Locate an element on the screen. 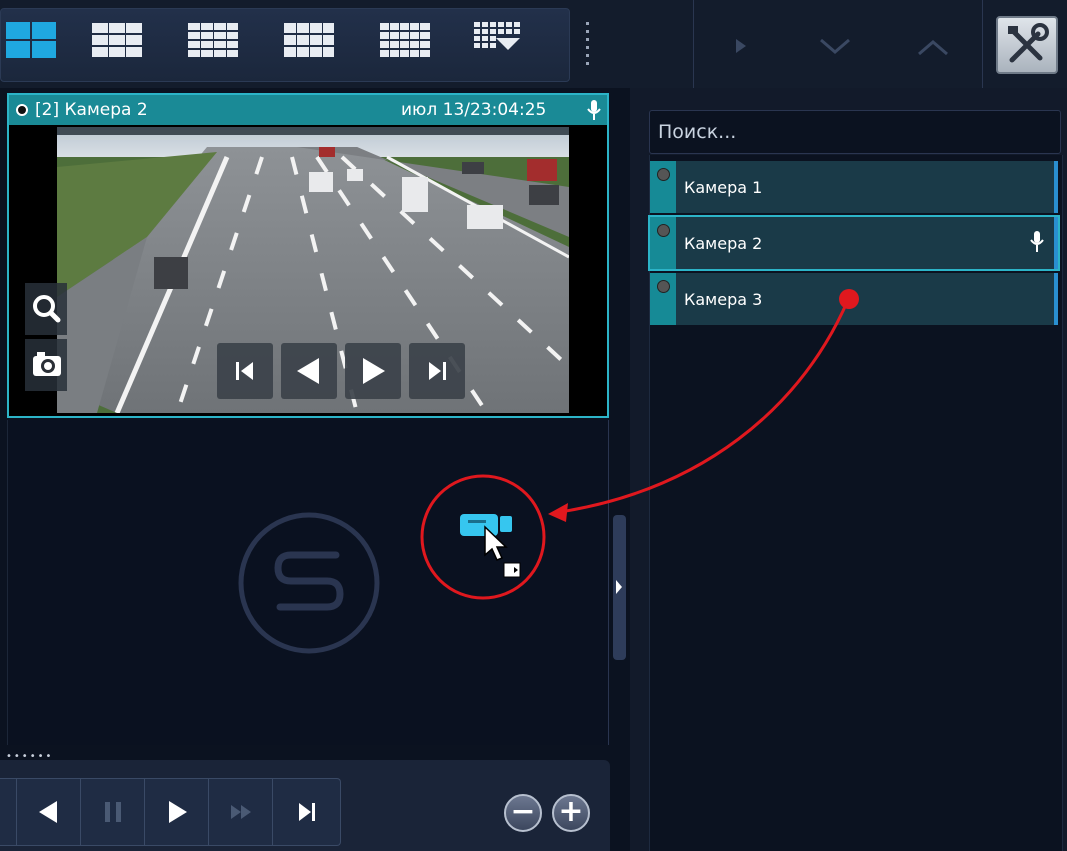  snapshot-button is located at coordinates (46, 365).